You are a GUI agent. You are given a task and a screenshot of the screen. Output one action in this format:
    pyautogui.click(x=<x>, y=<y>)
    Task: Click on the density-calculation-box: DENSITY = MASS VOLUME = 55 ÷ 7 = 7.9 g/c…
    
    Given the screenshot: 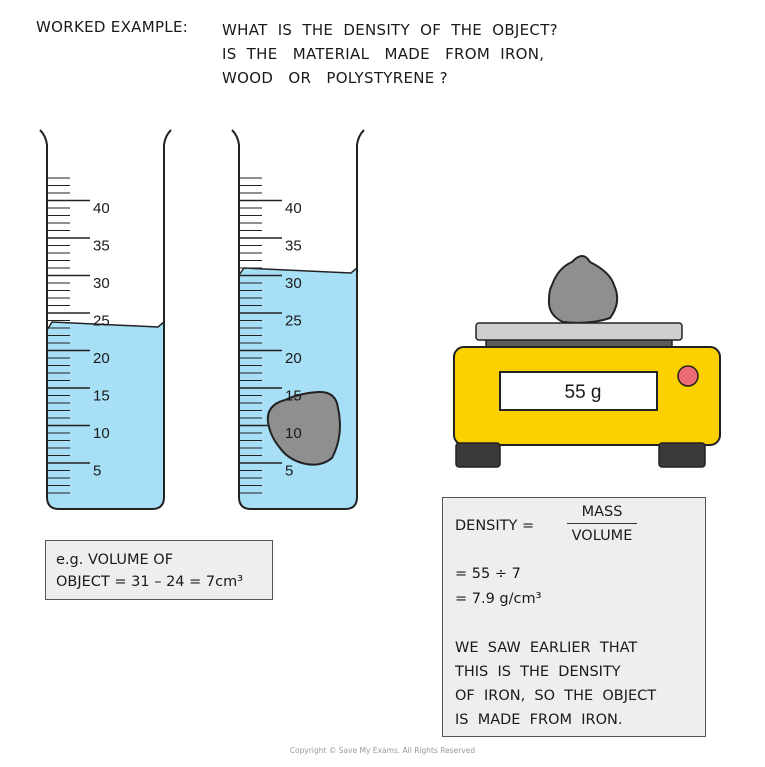 What is the action you would take?
    pyautogui.click(x=574, y=617)
    